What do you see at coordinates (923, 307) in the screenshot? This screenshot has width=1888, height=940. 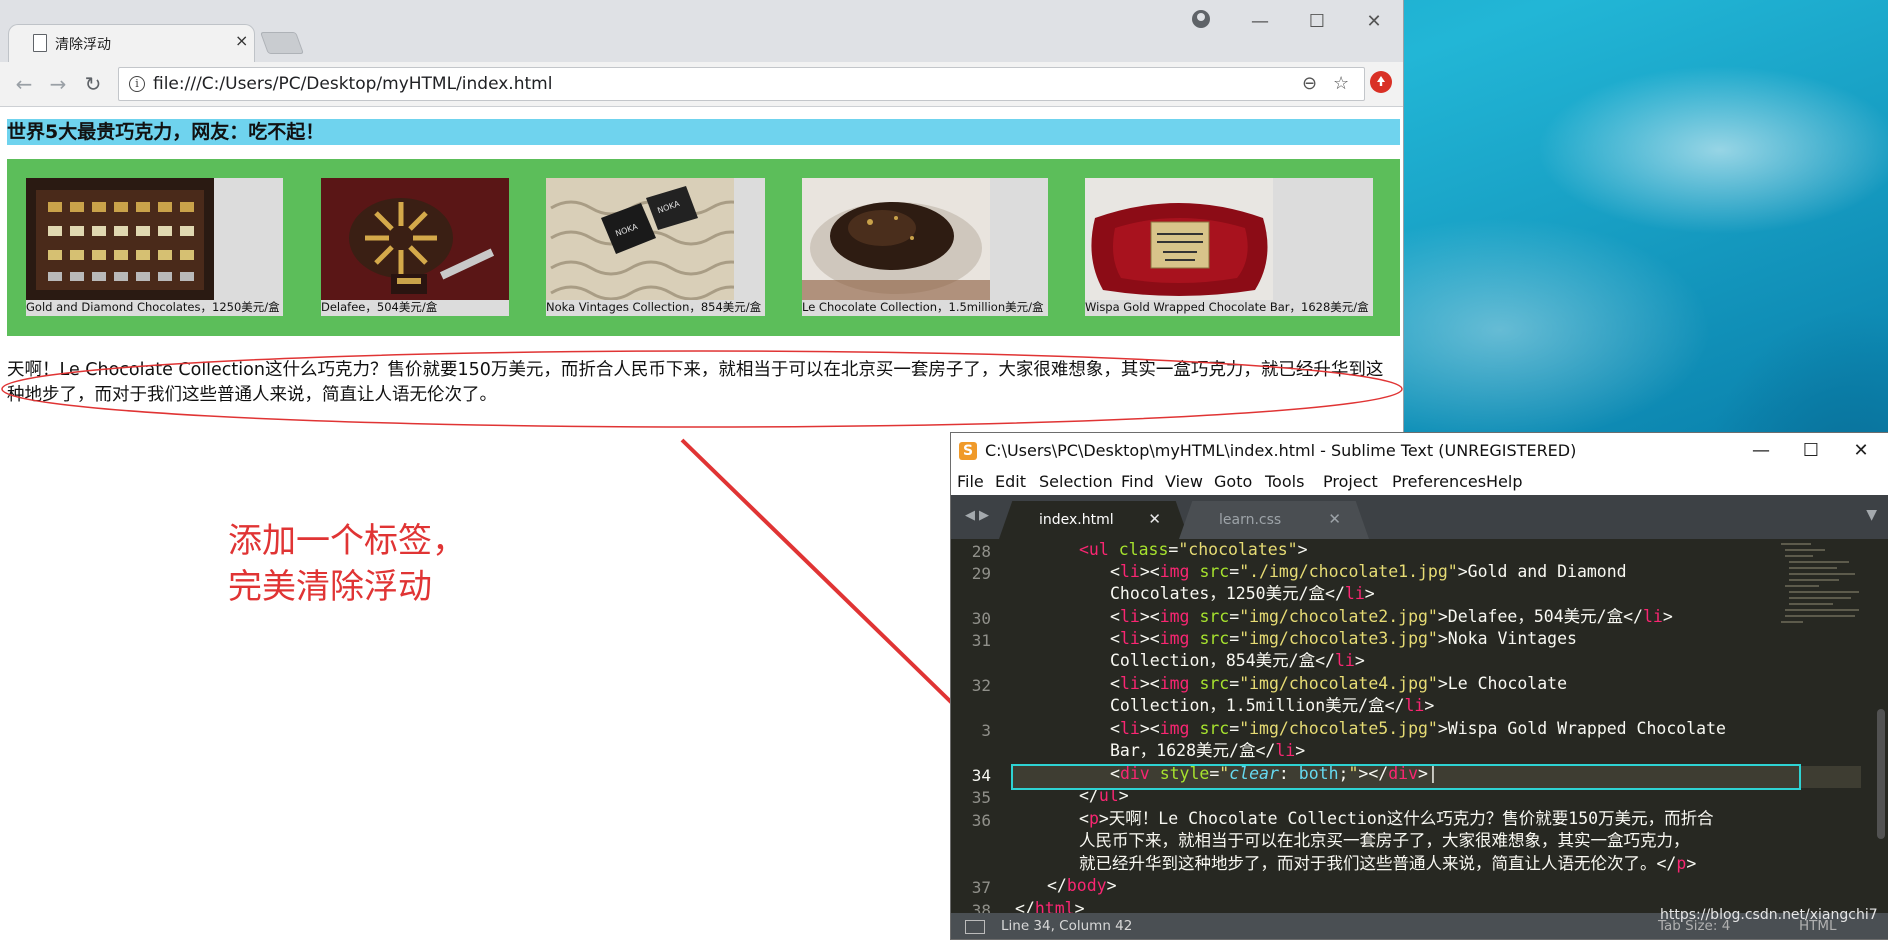 I see `chocolate-caption: Le Chocolate Collection，1.5million美元/盒` at bounding box center [923, 307].